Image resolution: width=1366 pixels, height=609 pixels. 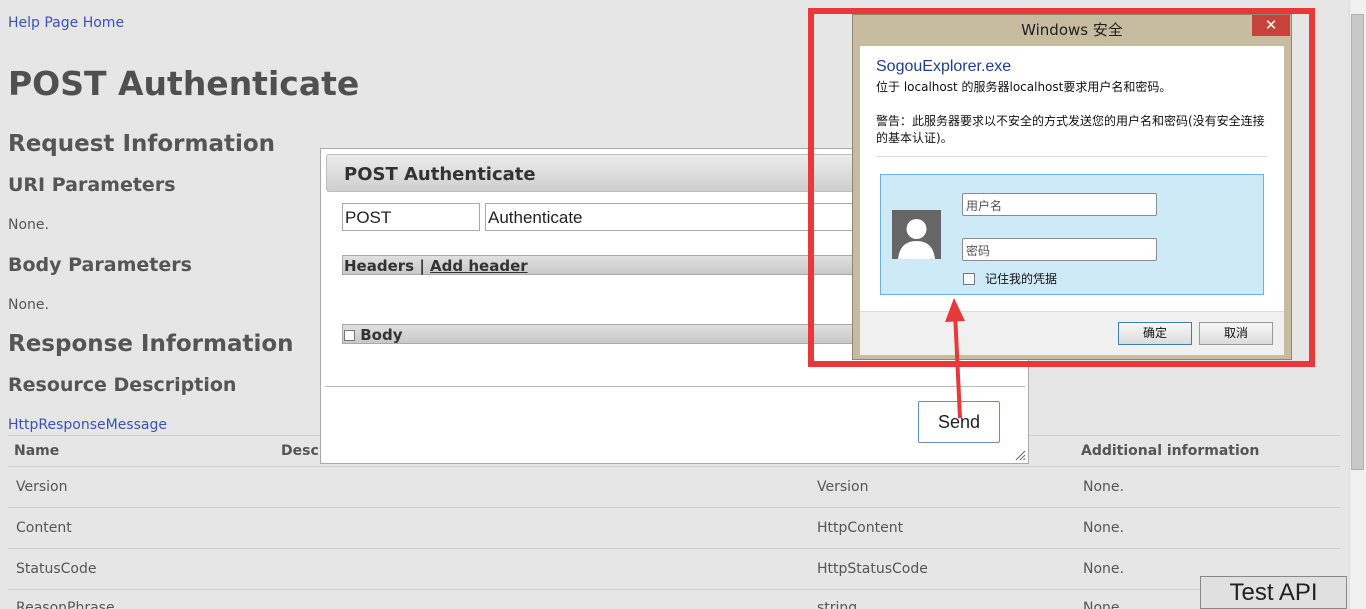 I want to click on table-row-name: StatusCode, so click(x=56, y=569).